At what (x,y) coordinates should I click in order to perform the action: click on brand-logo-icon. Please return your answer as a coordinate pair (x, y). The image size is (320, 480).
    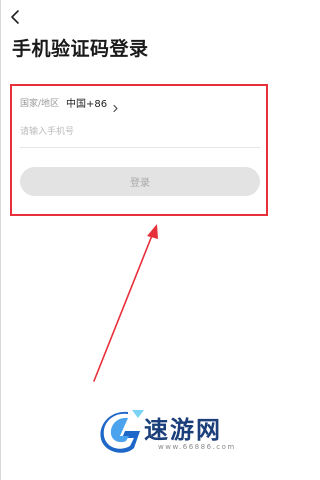
    Looking at the image, I should click on (122, 431).